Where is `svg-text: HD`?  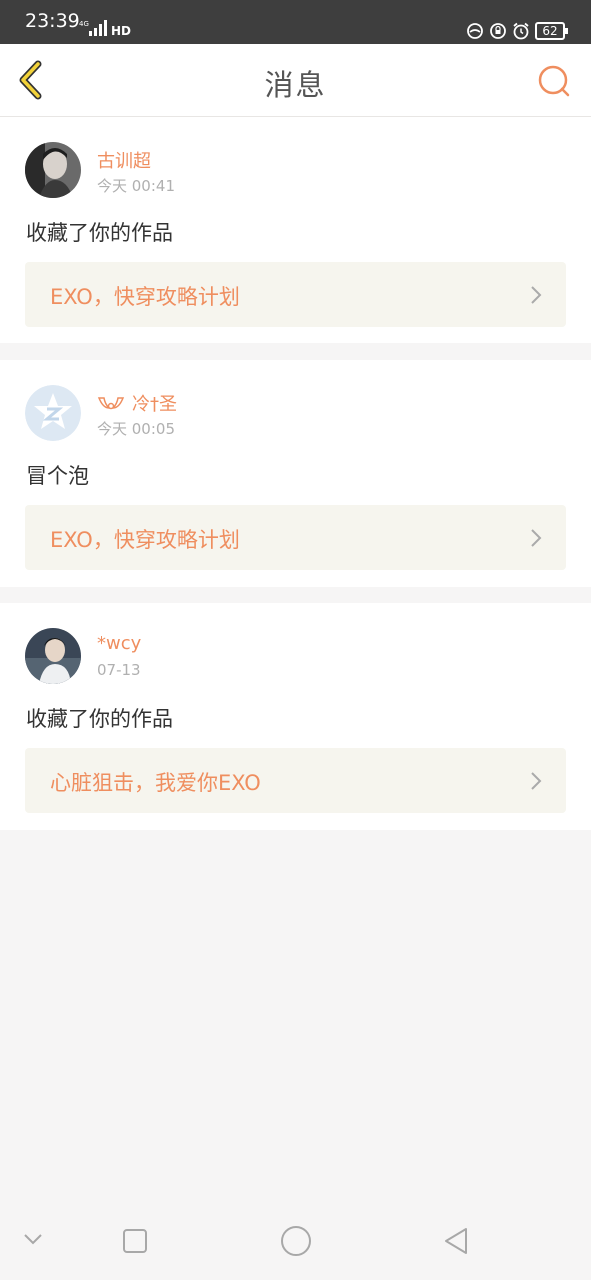
svg-text: HD is located at coordinates (121, 31).